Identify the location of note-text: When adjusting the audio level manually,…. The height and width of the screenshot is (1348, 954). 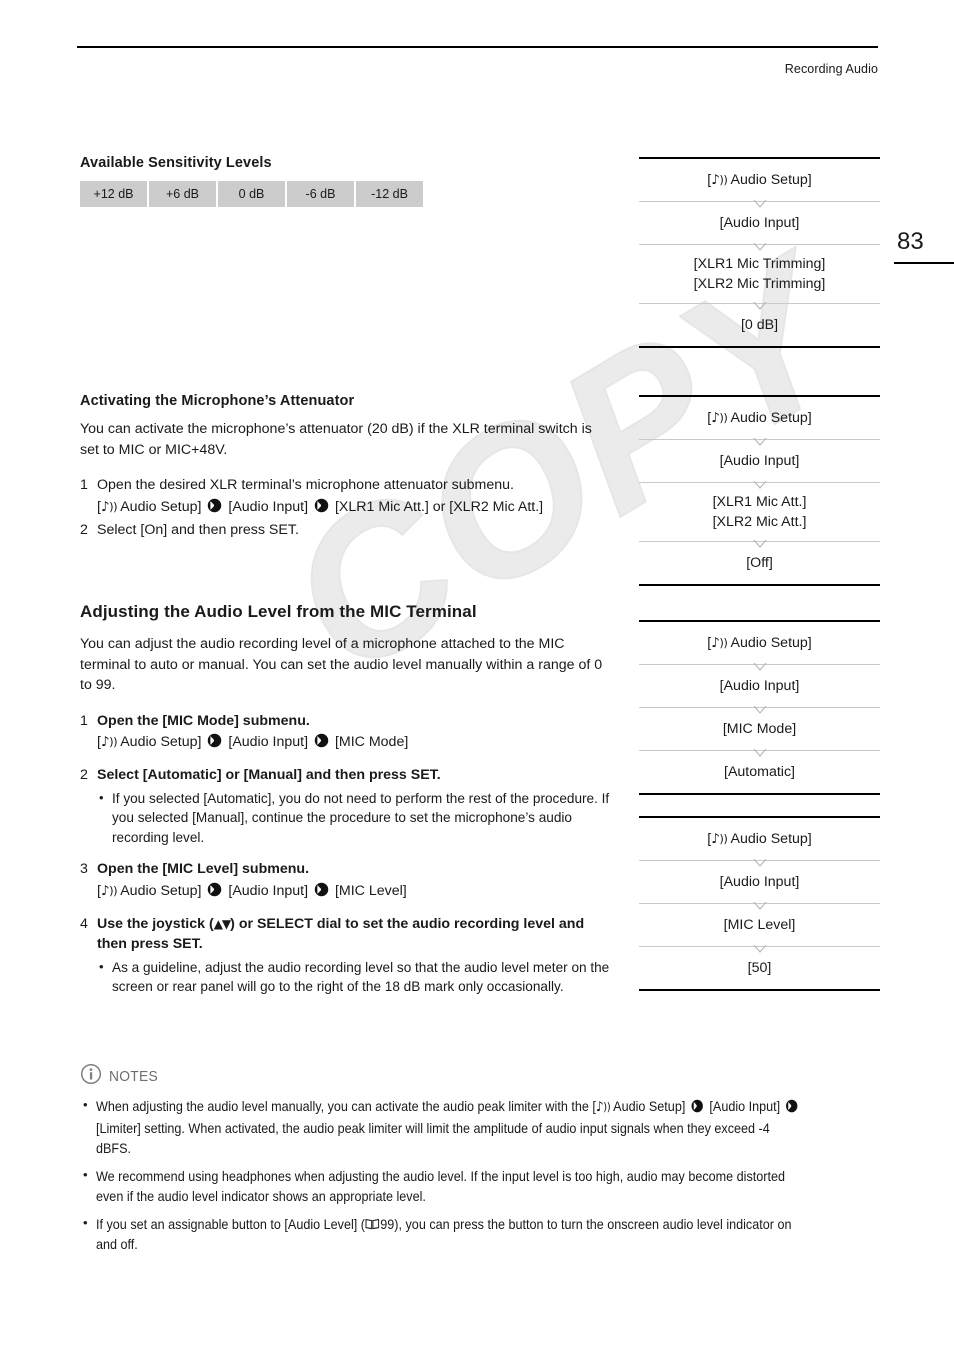
(449, 1127).